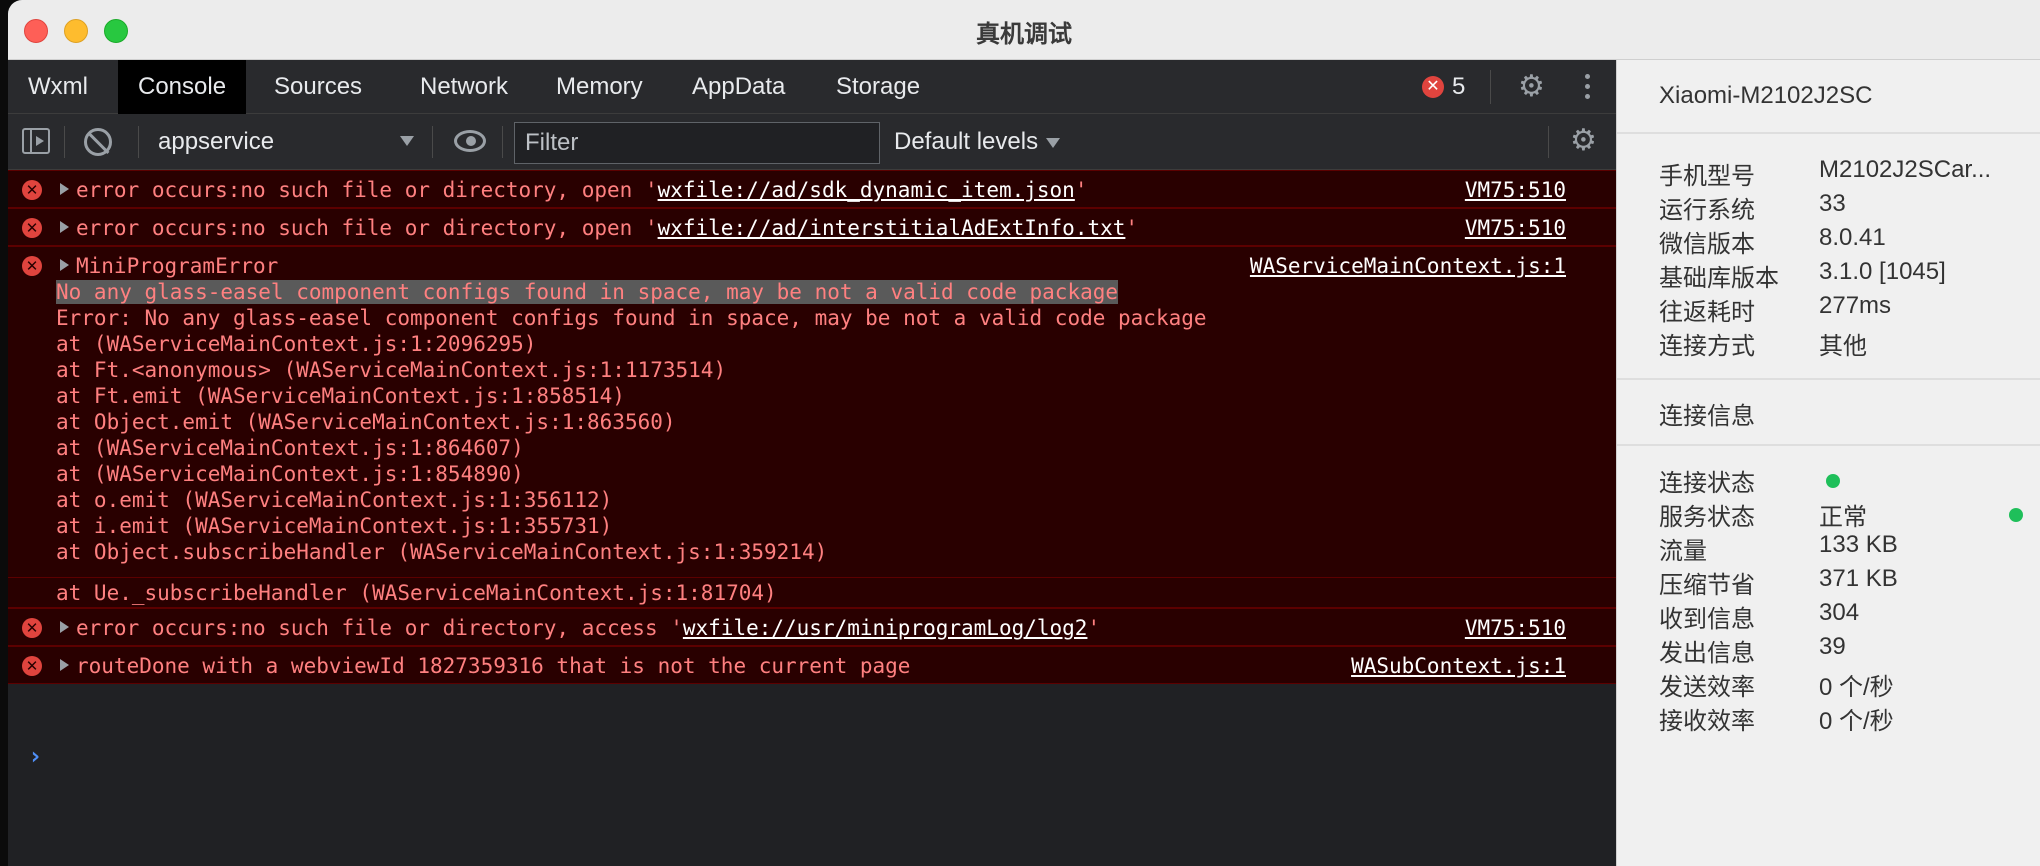 The height and width of the screenshot is (866, 2040). Describe the element at coordinates (1707, 312) in the screenshot. I see `info-key: 往返耗时` at that location.